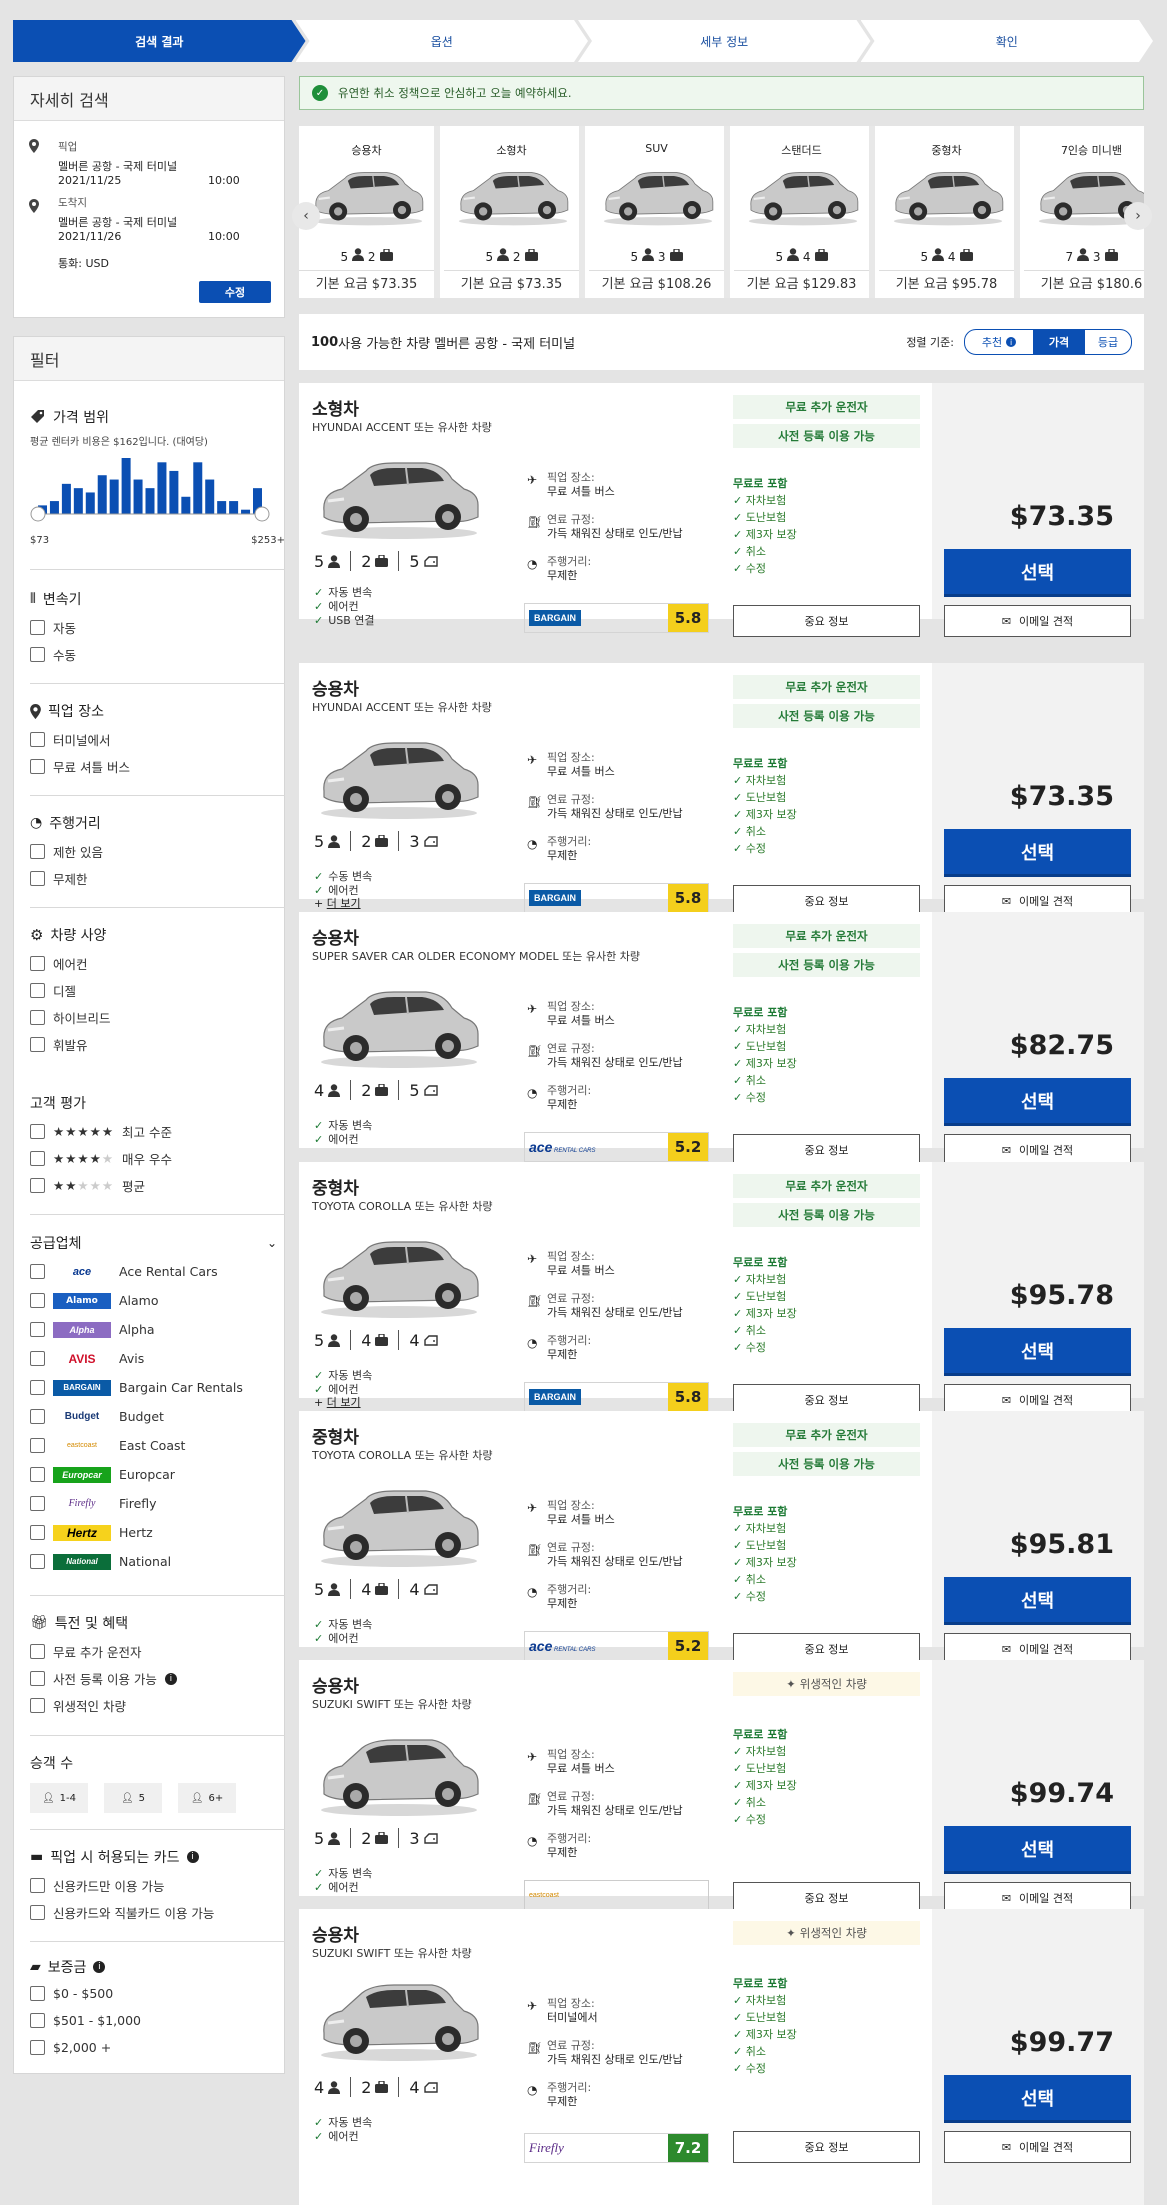 The image size is (1167, 2205). Describe the element at coordinates (442, 41) in the screenshot. I see `step-options: 옵션` at that location.